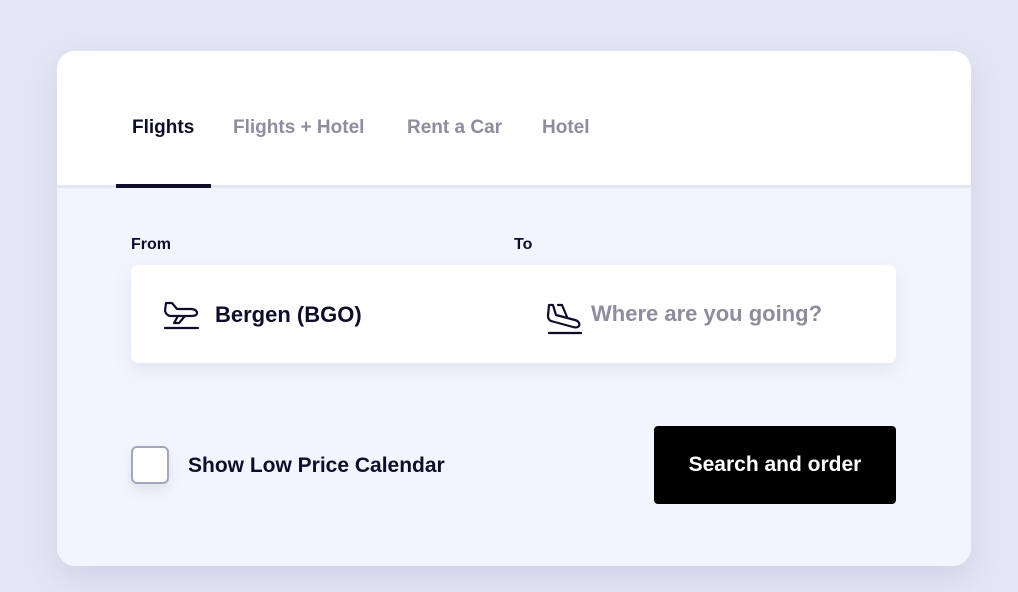 This screenshot has height=592, width=1018. Describe the element at coordinates (775, 465) in the screenshot. I see `search-and-order-button: Search and order` at that location.